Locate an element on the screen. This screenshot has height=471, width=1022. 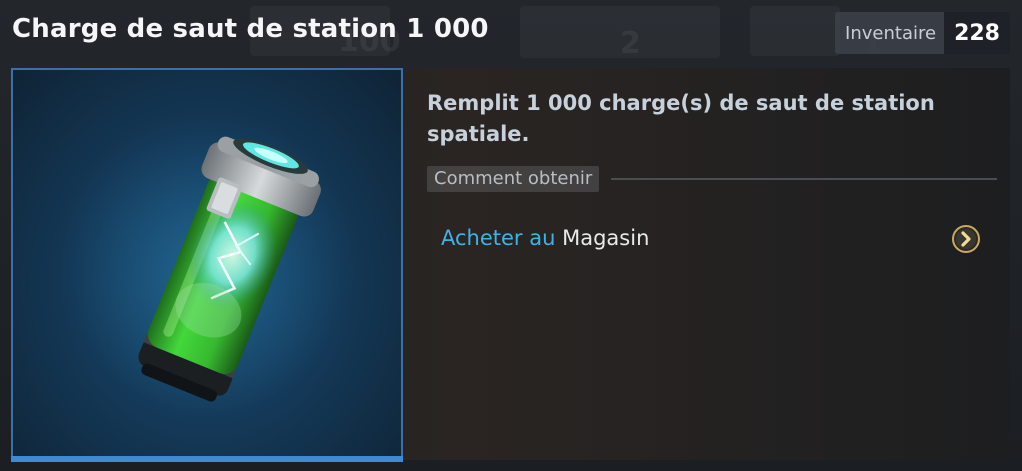
divider is located at coordinates (804, 179).